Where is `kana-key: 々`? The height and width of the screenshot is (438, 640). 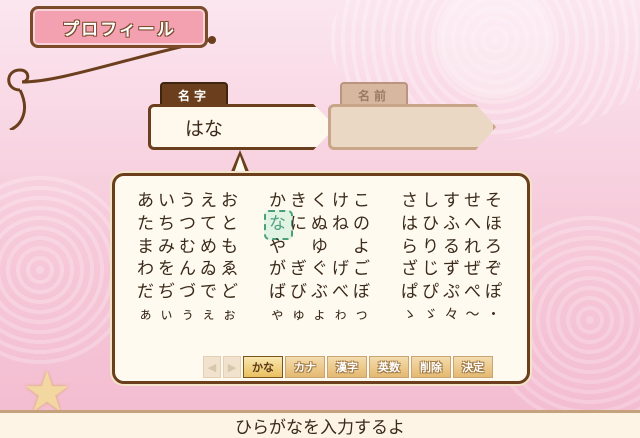
kana-key: 々 is located at coordinates (451, 315).